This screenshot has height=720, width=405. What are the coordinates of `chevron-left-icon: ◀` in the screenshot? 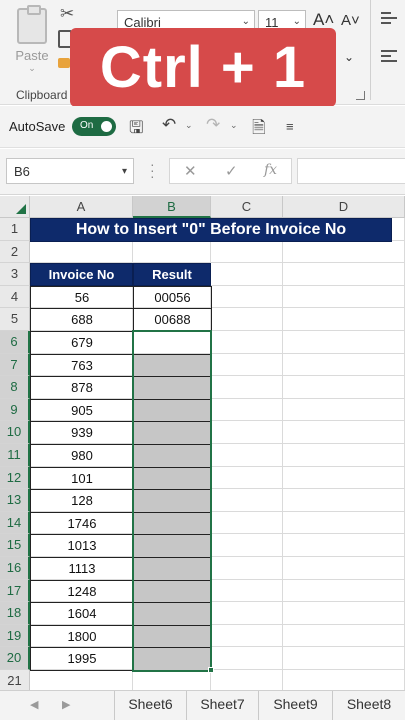 It's located at (34, 704).